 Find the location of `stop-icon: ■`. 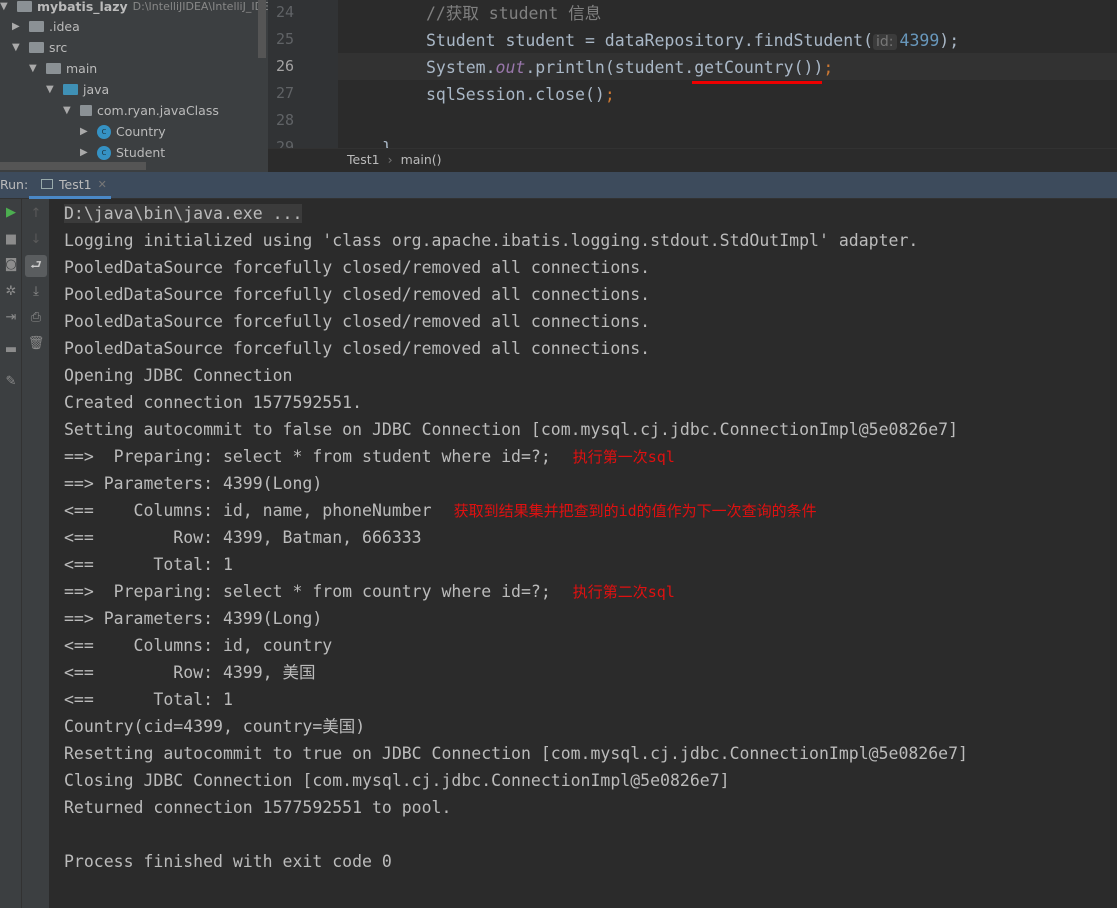

stop-icon: ■ is located at coordinates (11, 240).